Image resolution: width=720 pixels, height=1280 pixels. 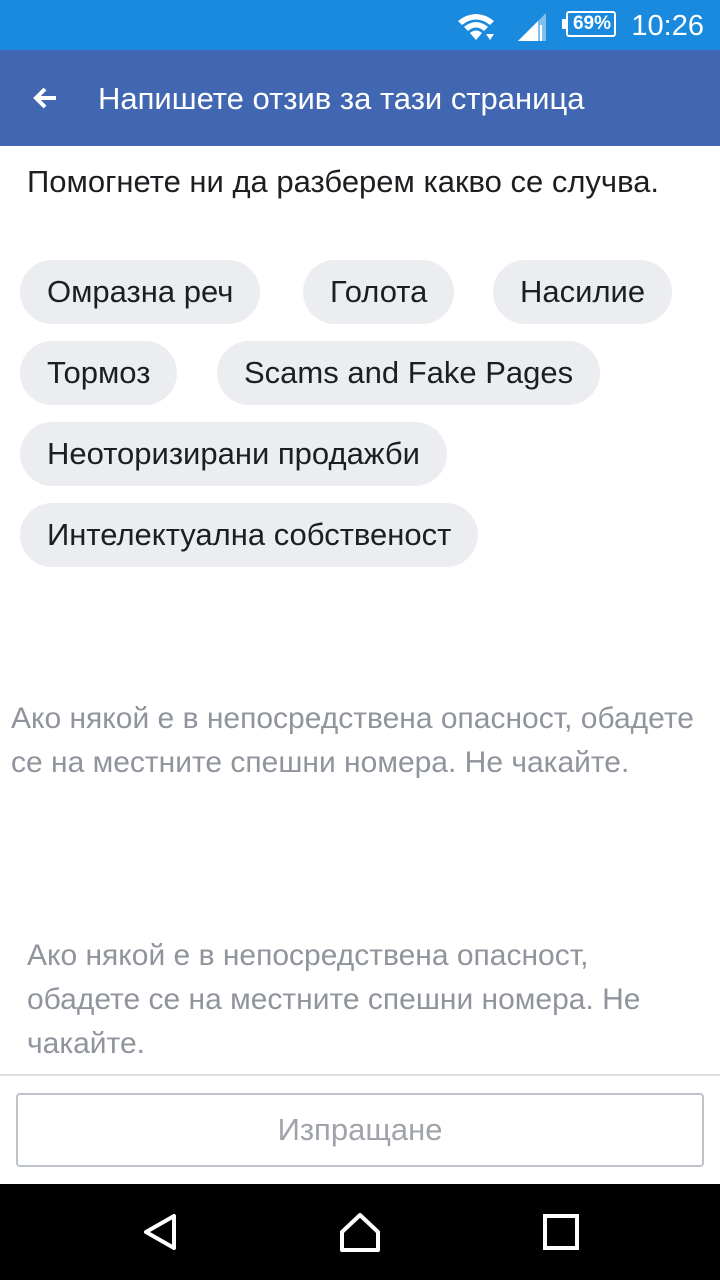 I want to click on chip-scams-fake-pages: Scams and Fake Pages, so click(x=409, y=373).